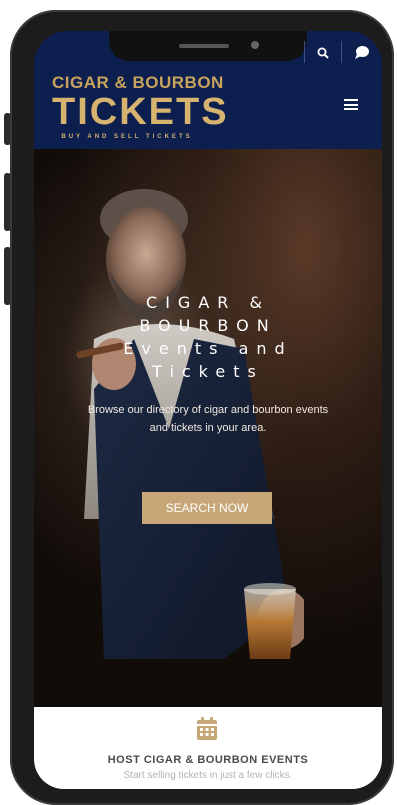 This screenshot has width=397, height=805. What do you see at coordinates (140, 112) in the screenshot?
I see `logo-main-text: TICKETS` at bounding box center [140, 112].